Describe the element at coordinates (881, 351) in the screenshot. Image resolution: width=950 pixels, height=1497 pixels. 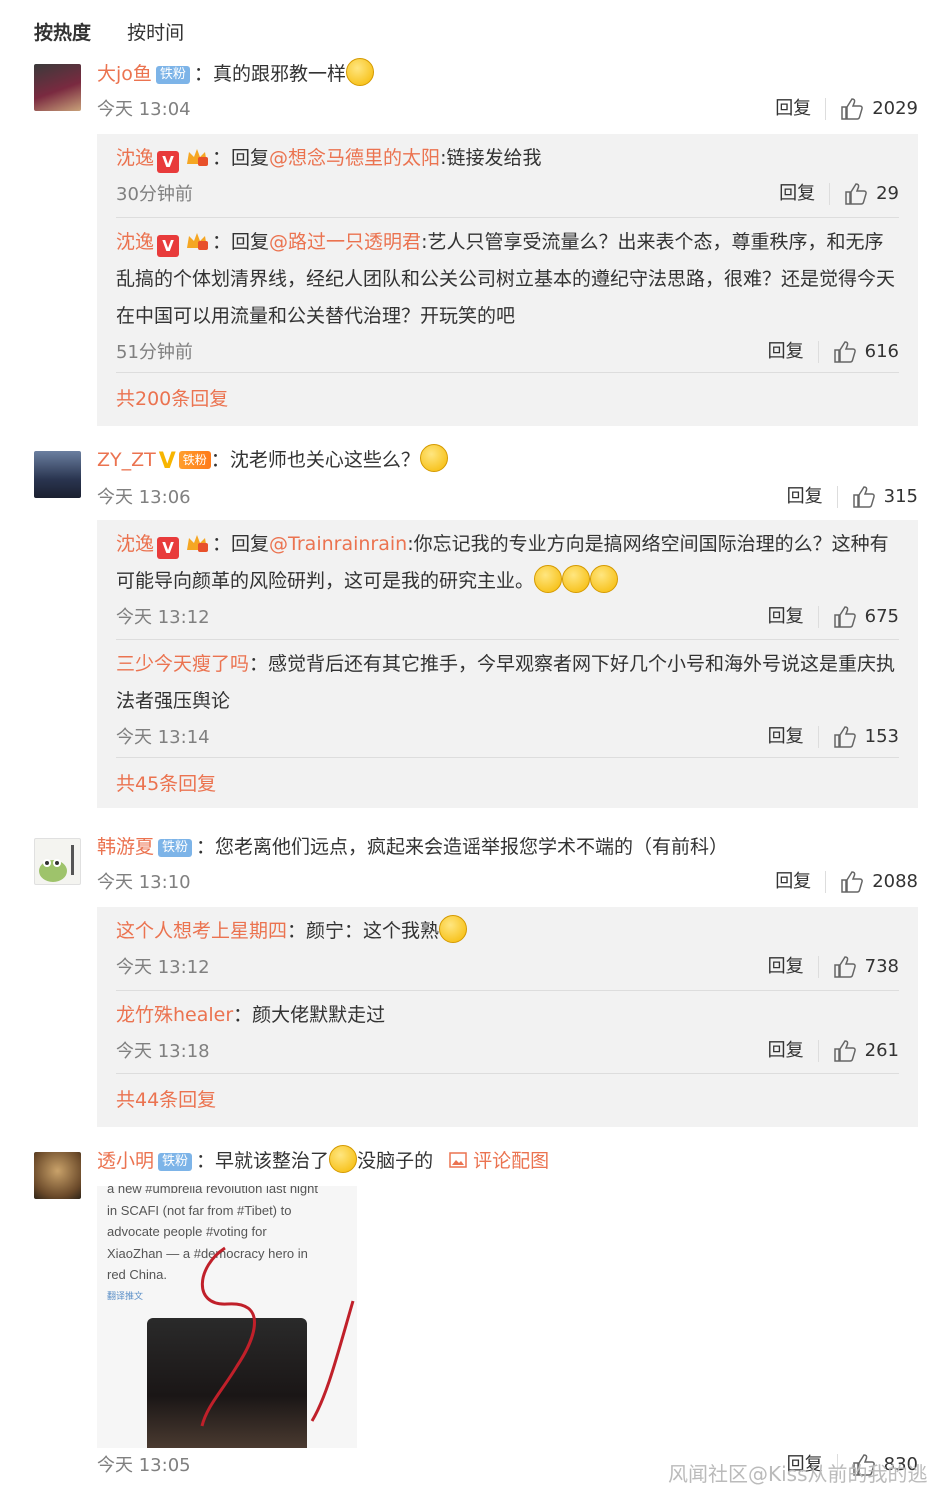
I see `like-count: 616` at that location.